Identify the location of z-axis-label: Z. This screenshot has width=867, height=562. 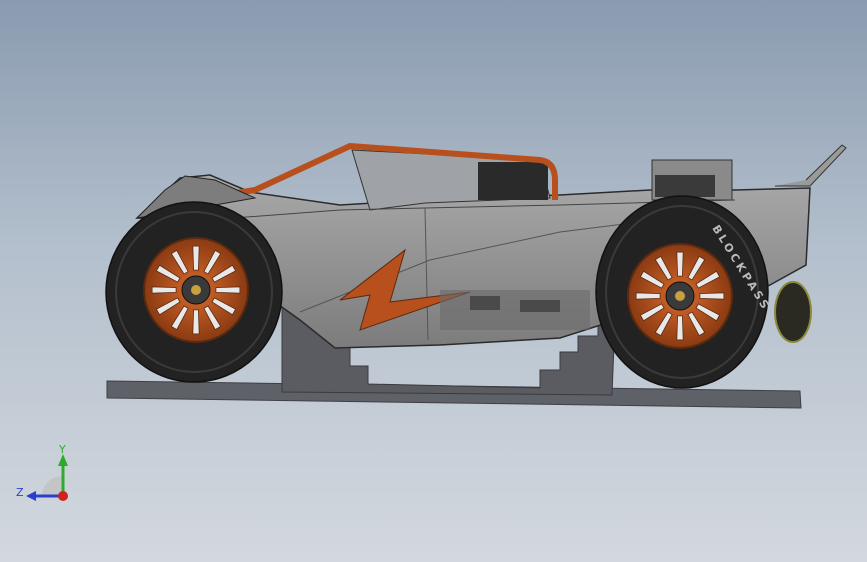
(20, 492).